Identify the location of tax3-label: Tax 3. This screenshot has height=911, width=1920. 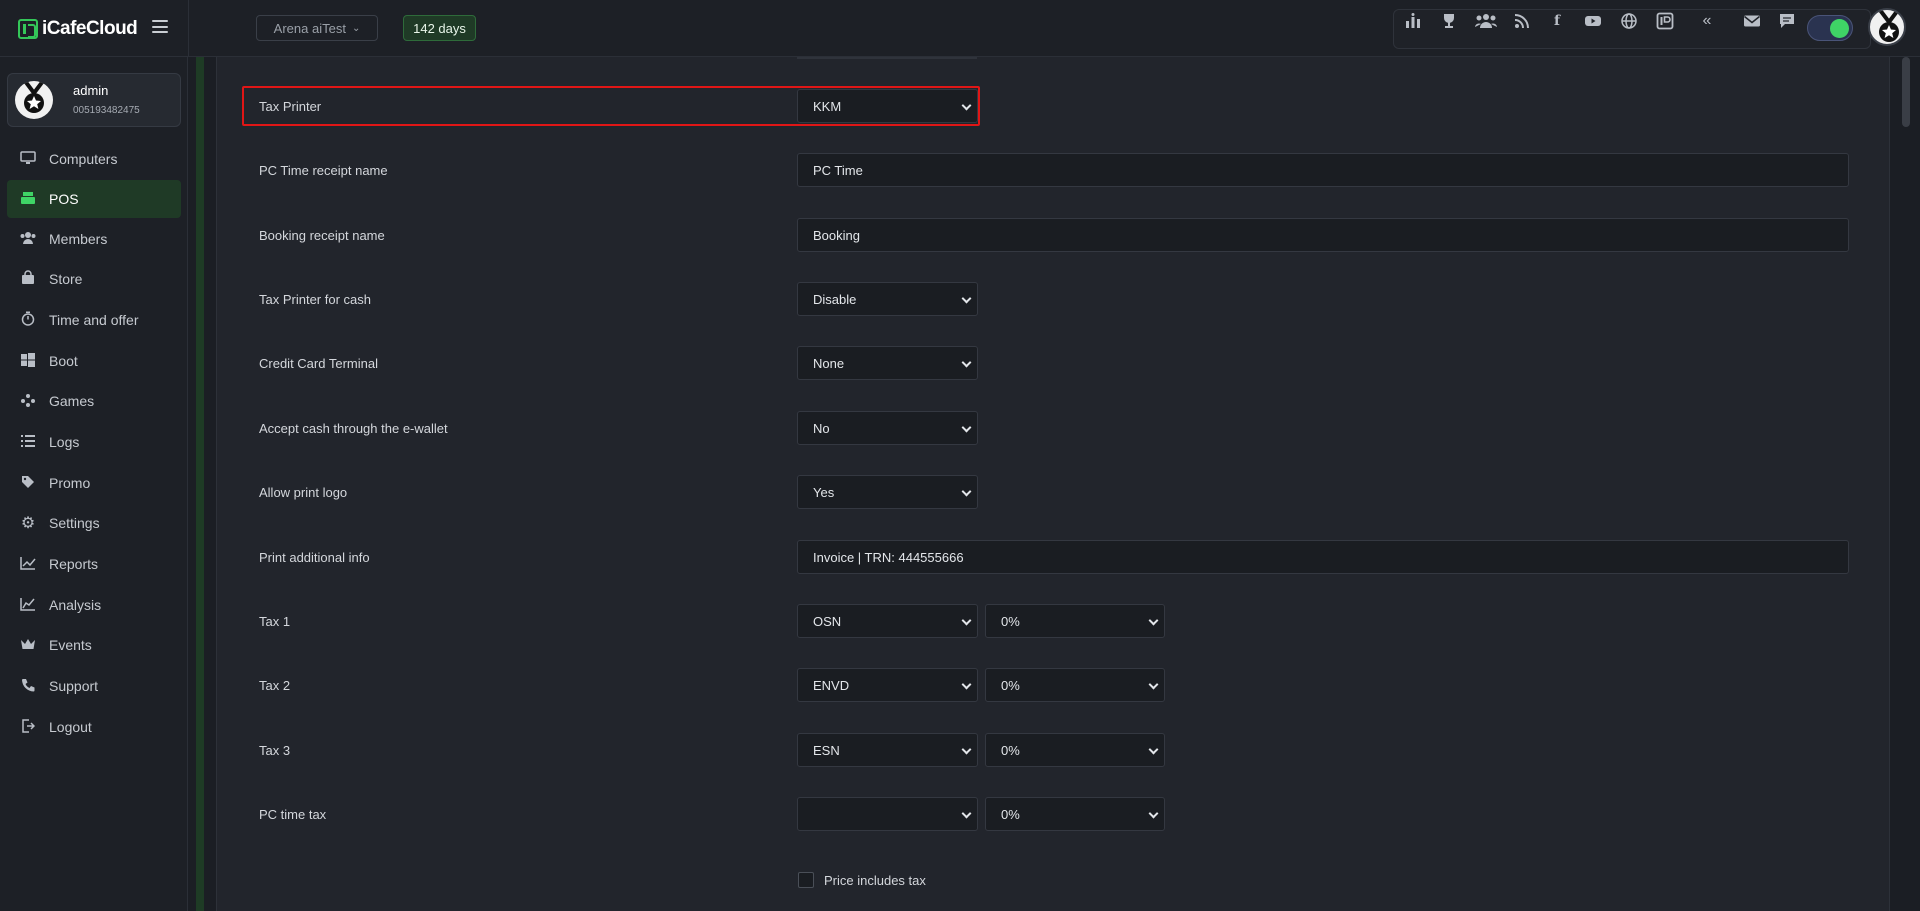
(275, 750).